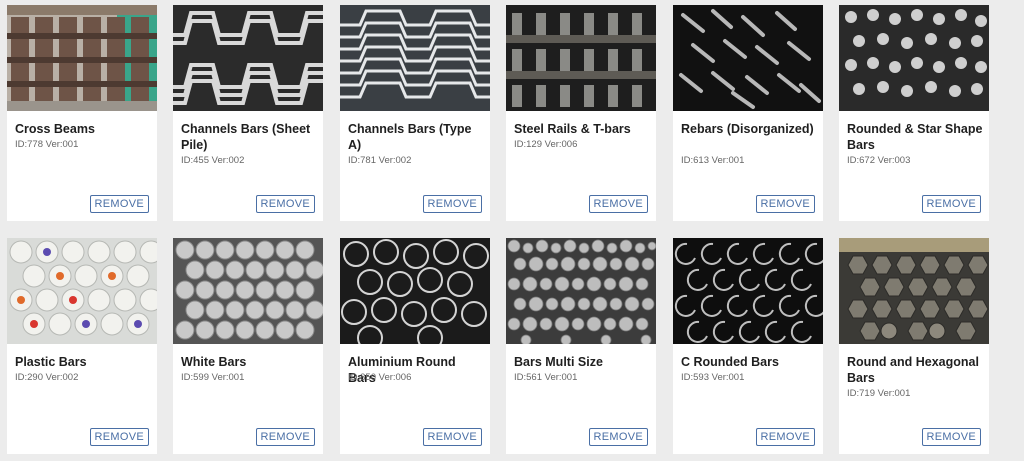 This screenshot has height=461, width=1024. Describe the element at coordinates (879, 393) in the screenshot. I see `product-id-version: ID:719 Ver:001` at that location.